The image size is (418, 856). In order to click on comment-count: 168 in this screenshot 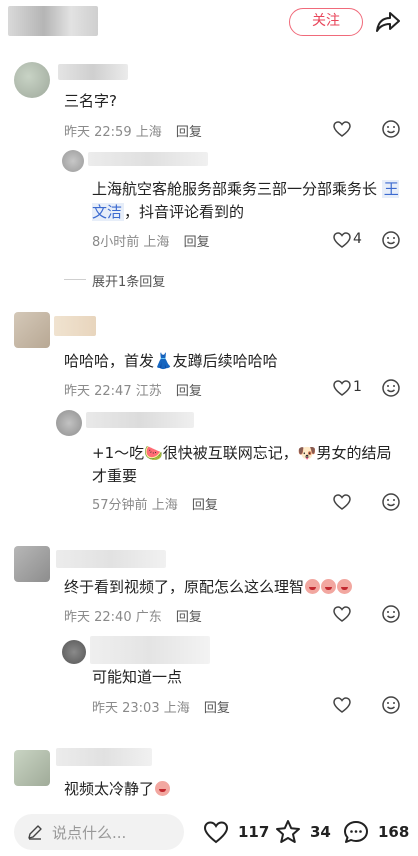, I will do `click(394, 832)`.